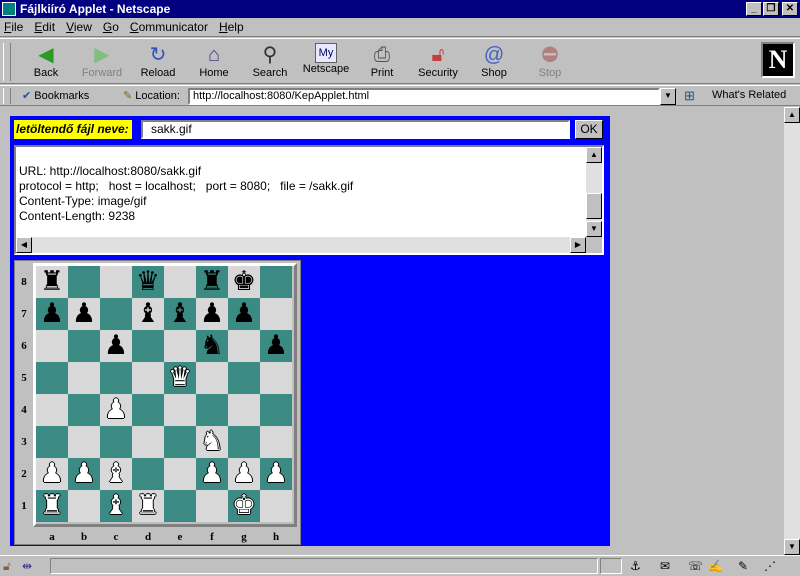  Describe the element at coordinates (790, 9) in the screenshot. I see `close-button: ✕` at that location.